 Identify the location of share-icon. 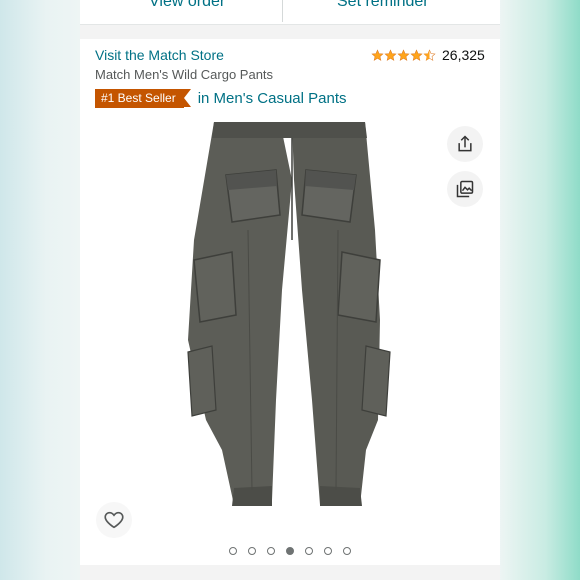
(465, 143).